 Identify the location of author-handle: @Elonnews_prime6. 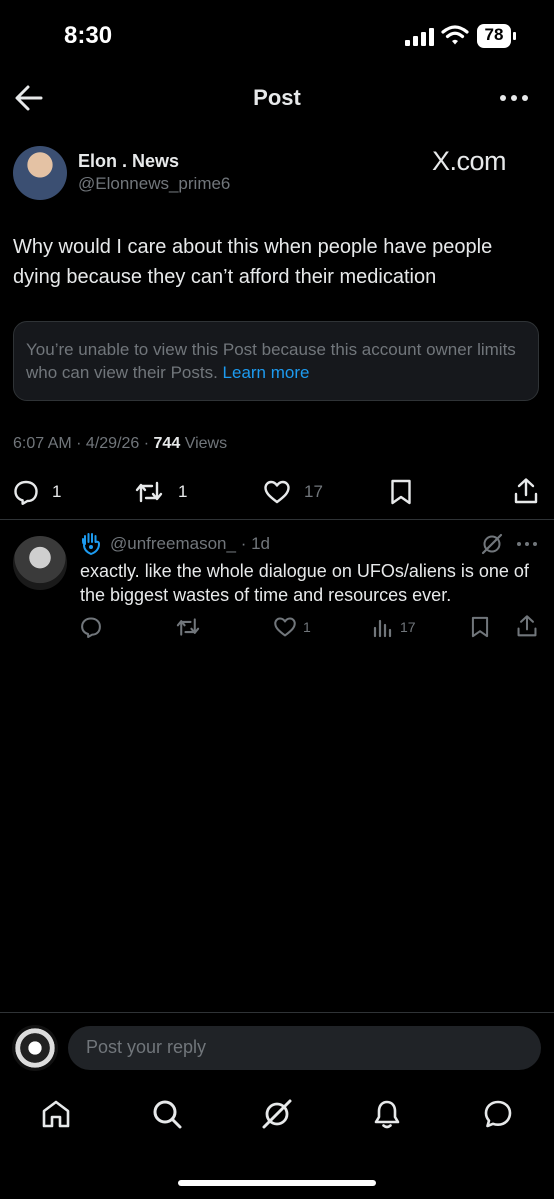
(154, 184).